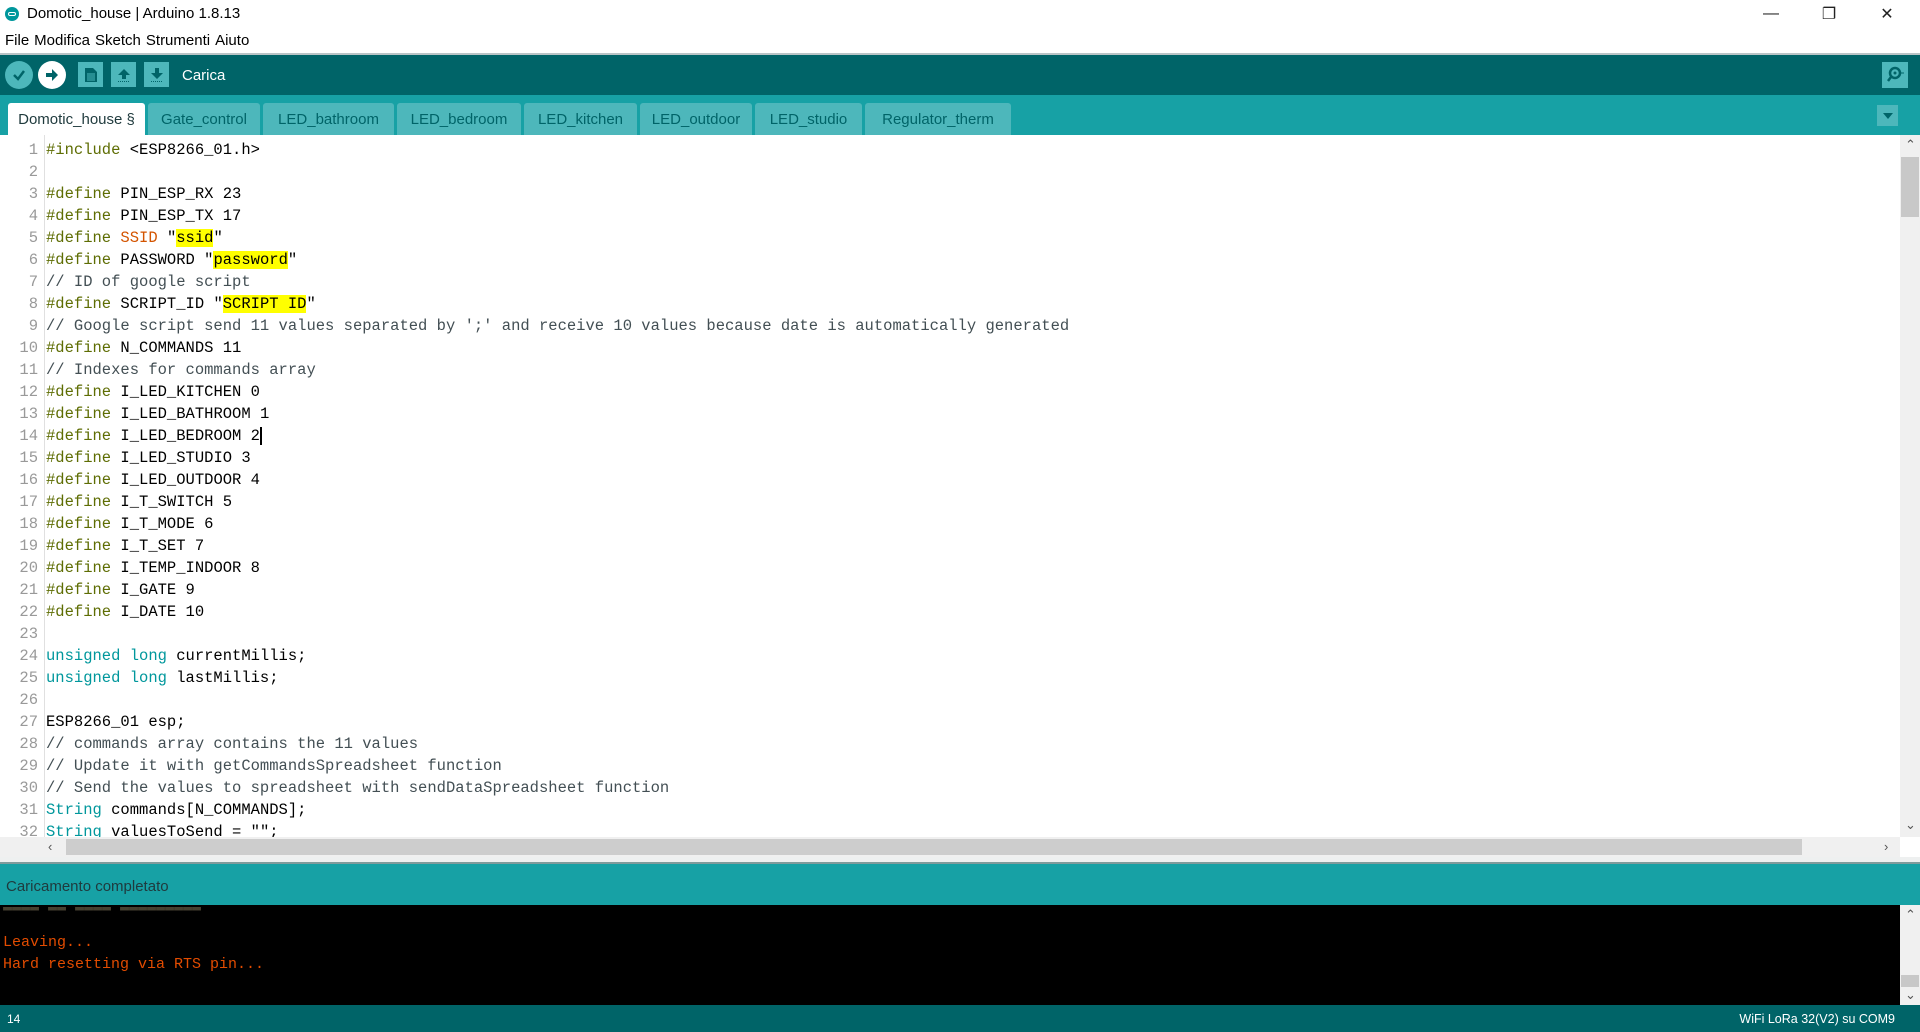  I want to click on tab-led-studio: LED_studio, so click(808, 119).